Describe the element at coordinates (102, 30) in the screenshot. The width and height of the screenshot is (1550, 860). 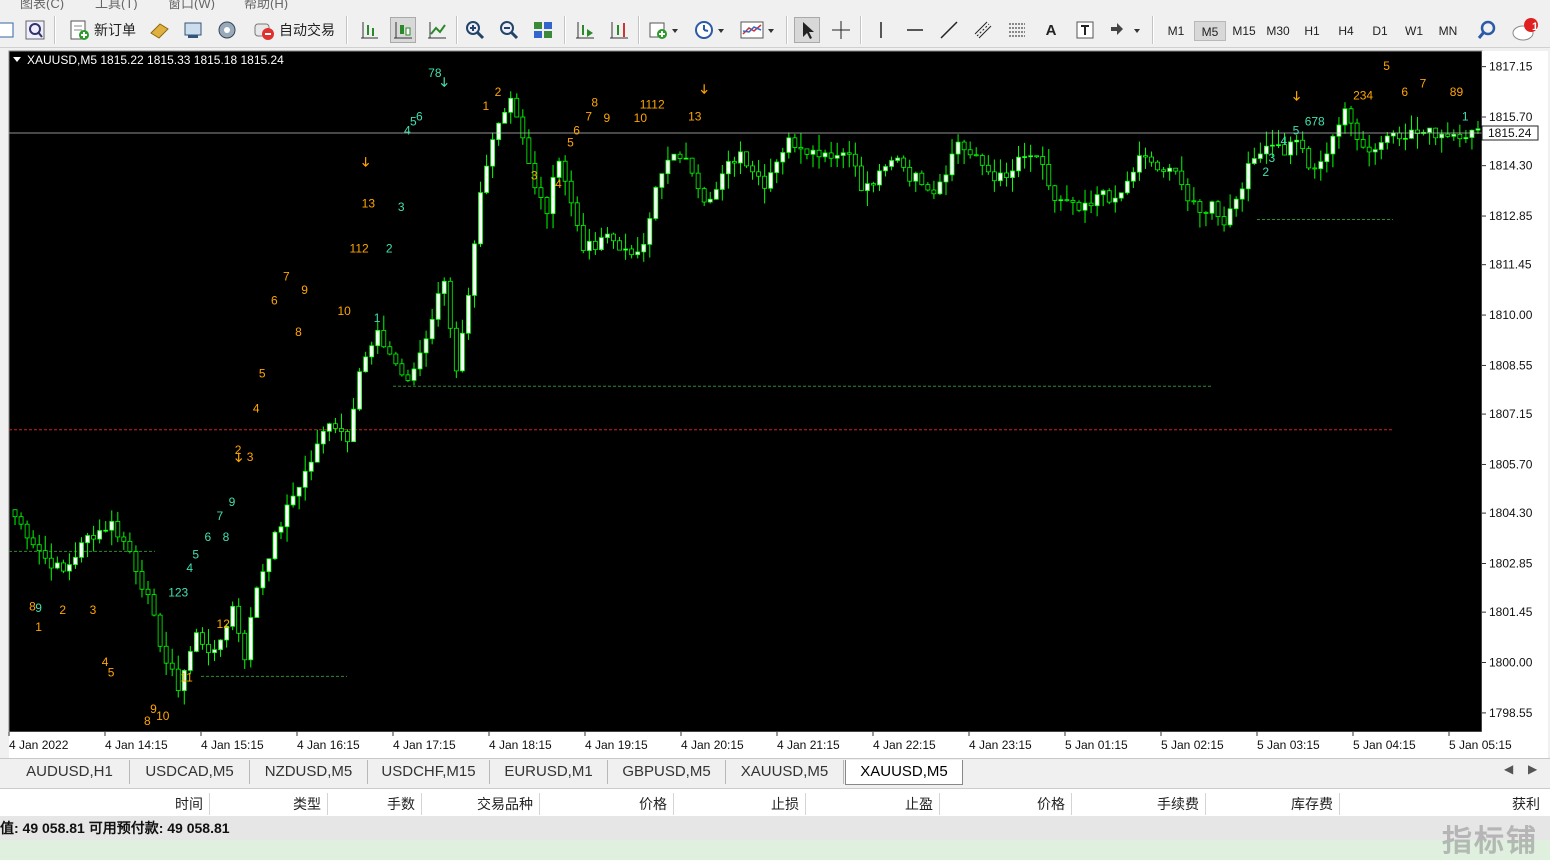
I see `new-order-button: 新订单` at that location.